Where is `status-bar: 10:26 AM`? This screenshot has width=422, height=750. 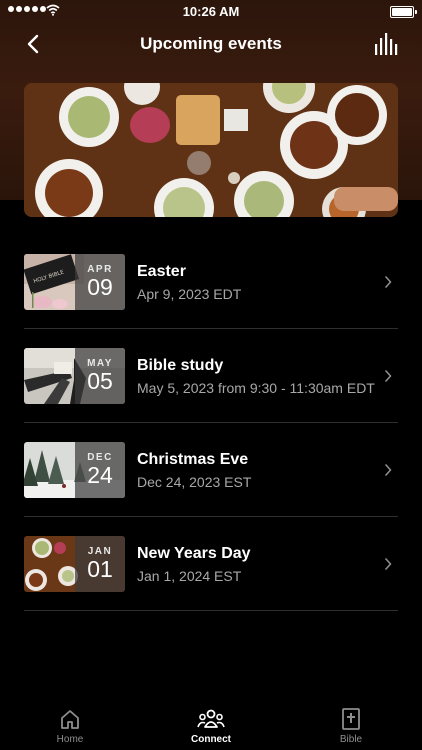
status-bar: 10:26 AM is located at coordinates (211, 12).